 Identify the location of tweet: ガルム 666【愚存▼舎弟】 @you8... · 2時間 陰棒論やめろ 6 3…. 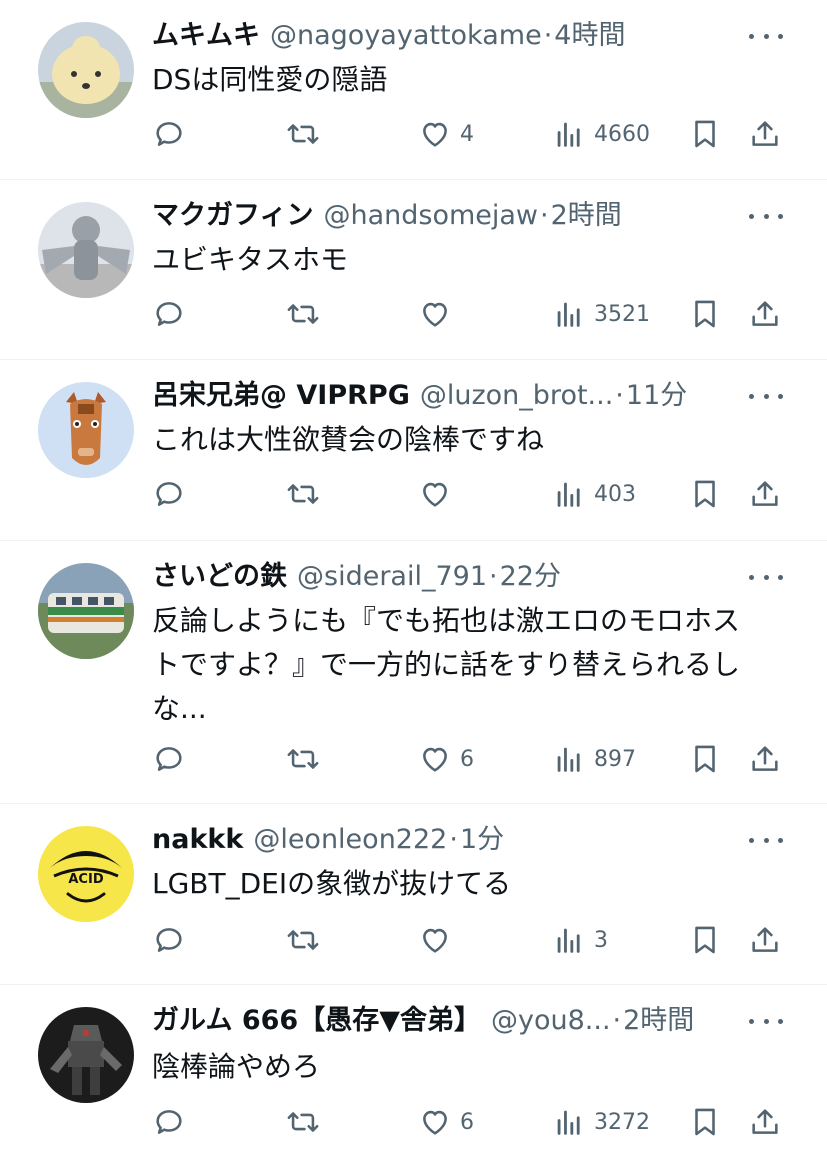
(413, 1071).